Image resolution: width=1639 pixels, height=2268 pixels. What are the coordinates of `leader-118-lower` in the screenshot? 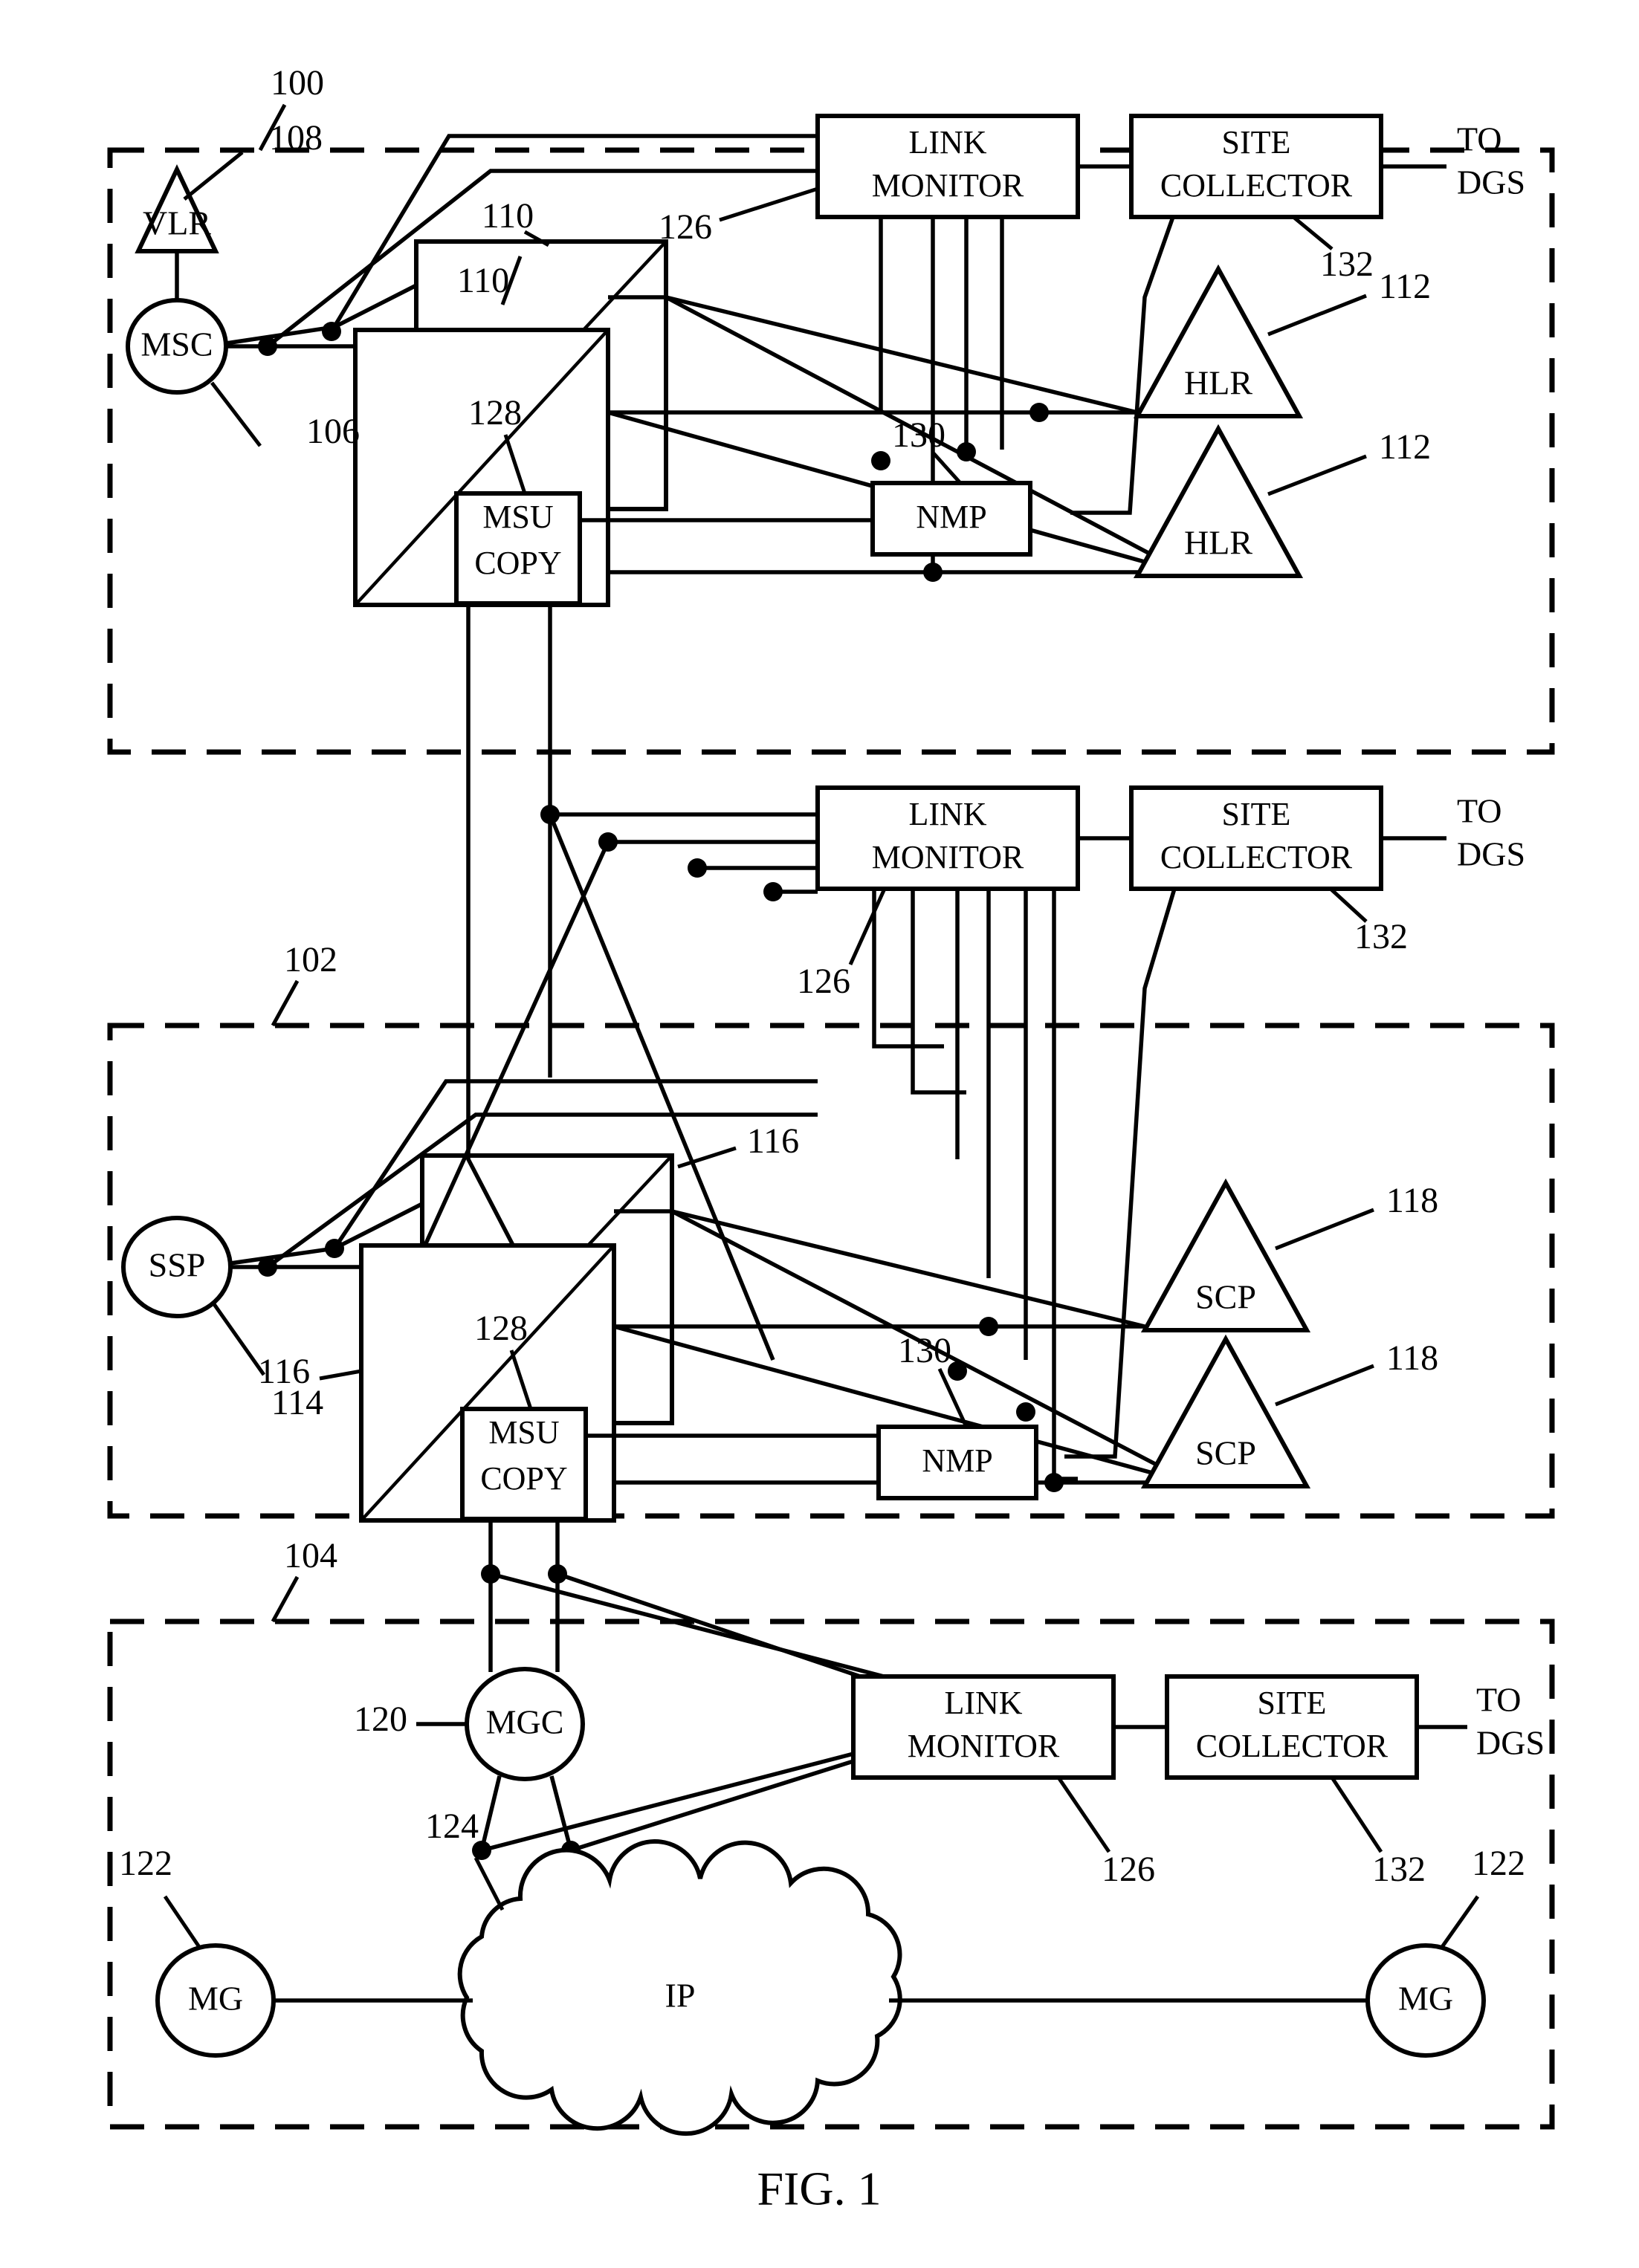 It's located at (1324, 1385).